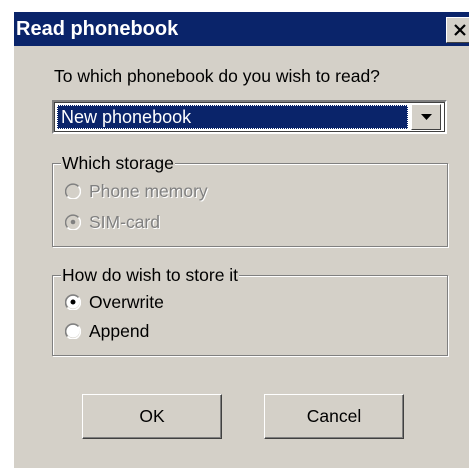 This screenshot has width=469, height=468. I want to click on phonebook-dropdown-button, so click(426, 117).